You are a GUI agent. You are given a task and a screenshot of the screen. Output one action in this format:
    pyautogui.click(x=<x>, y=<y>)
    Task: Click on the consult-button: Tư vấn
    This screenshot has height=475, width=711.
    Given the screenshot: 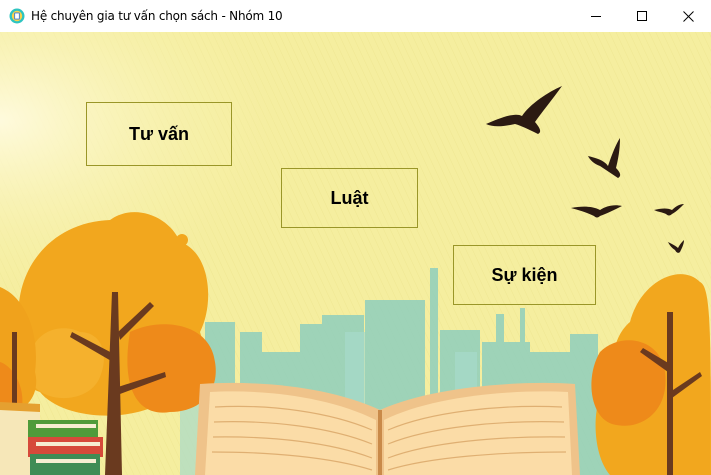 What is the action you would take?
    pyautogui.click(x=159, y=134)
    